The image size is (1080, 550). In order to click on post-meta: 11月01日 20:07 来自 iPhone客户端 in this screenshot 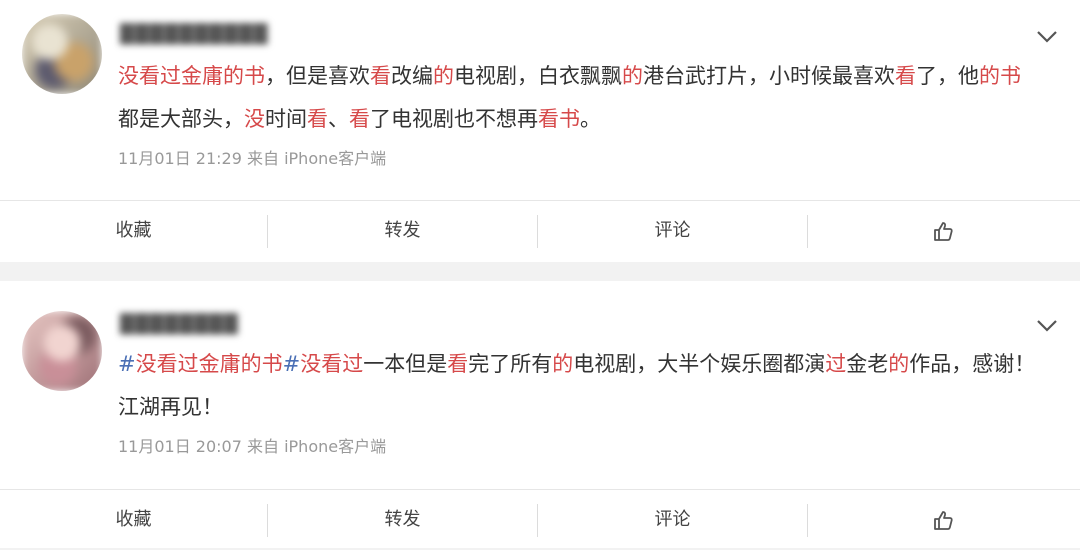, I will do `click(252, 446)`.